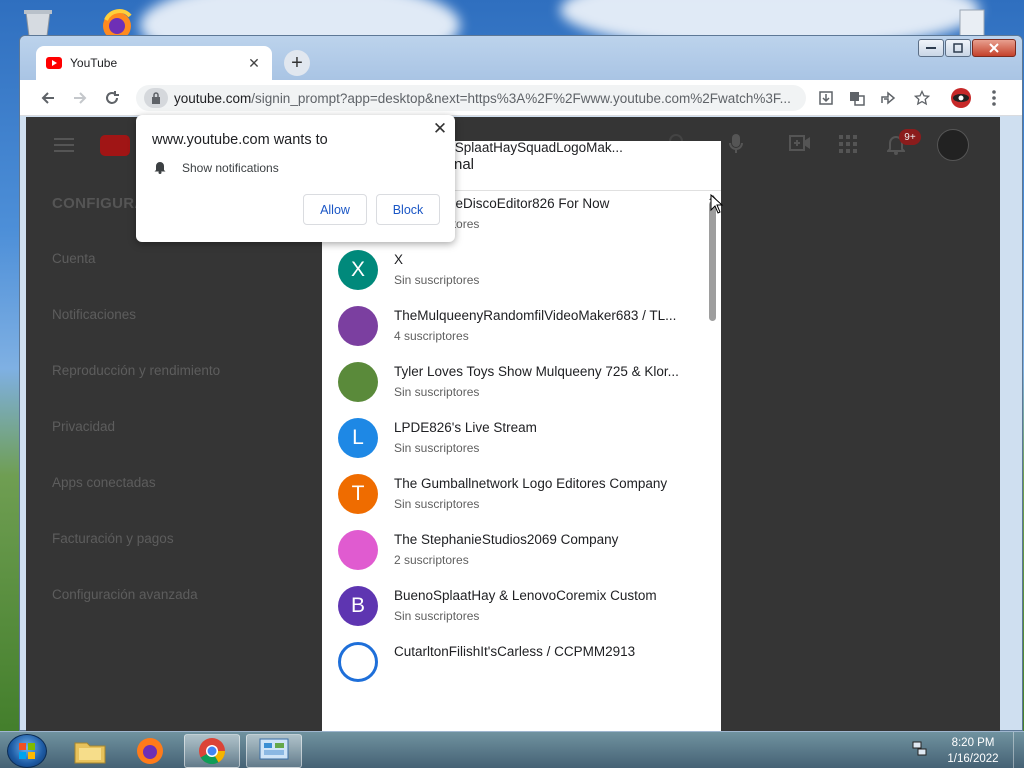 The width and height of the screenshot is (1024, 768). I want to click on translate-button, so click(857, 98).